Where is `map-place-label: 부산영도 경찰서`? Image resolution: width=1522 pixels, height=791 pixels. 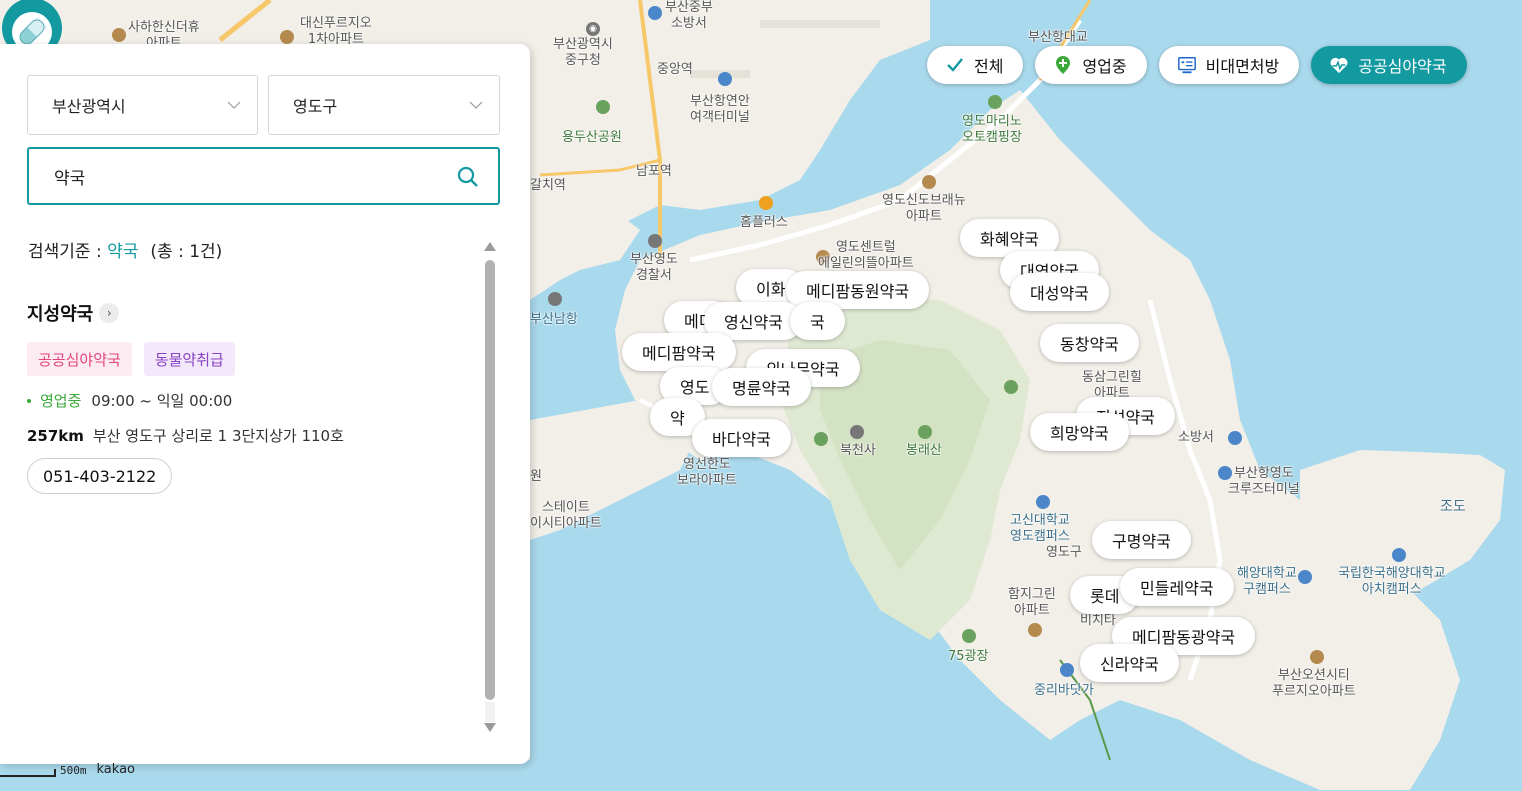 map-place-label: 부산영도 경찰서 is located at coordinates (654, 267).